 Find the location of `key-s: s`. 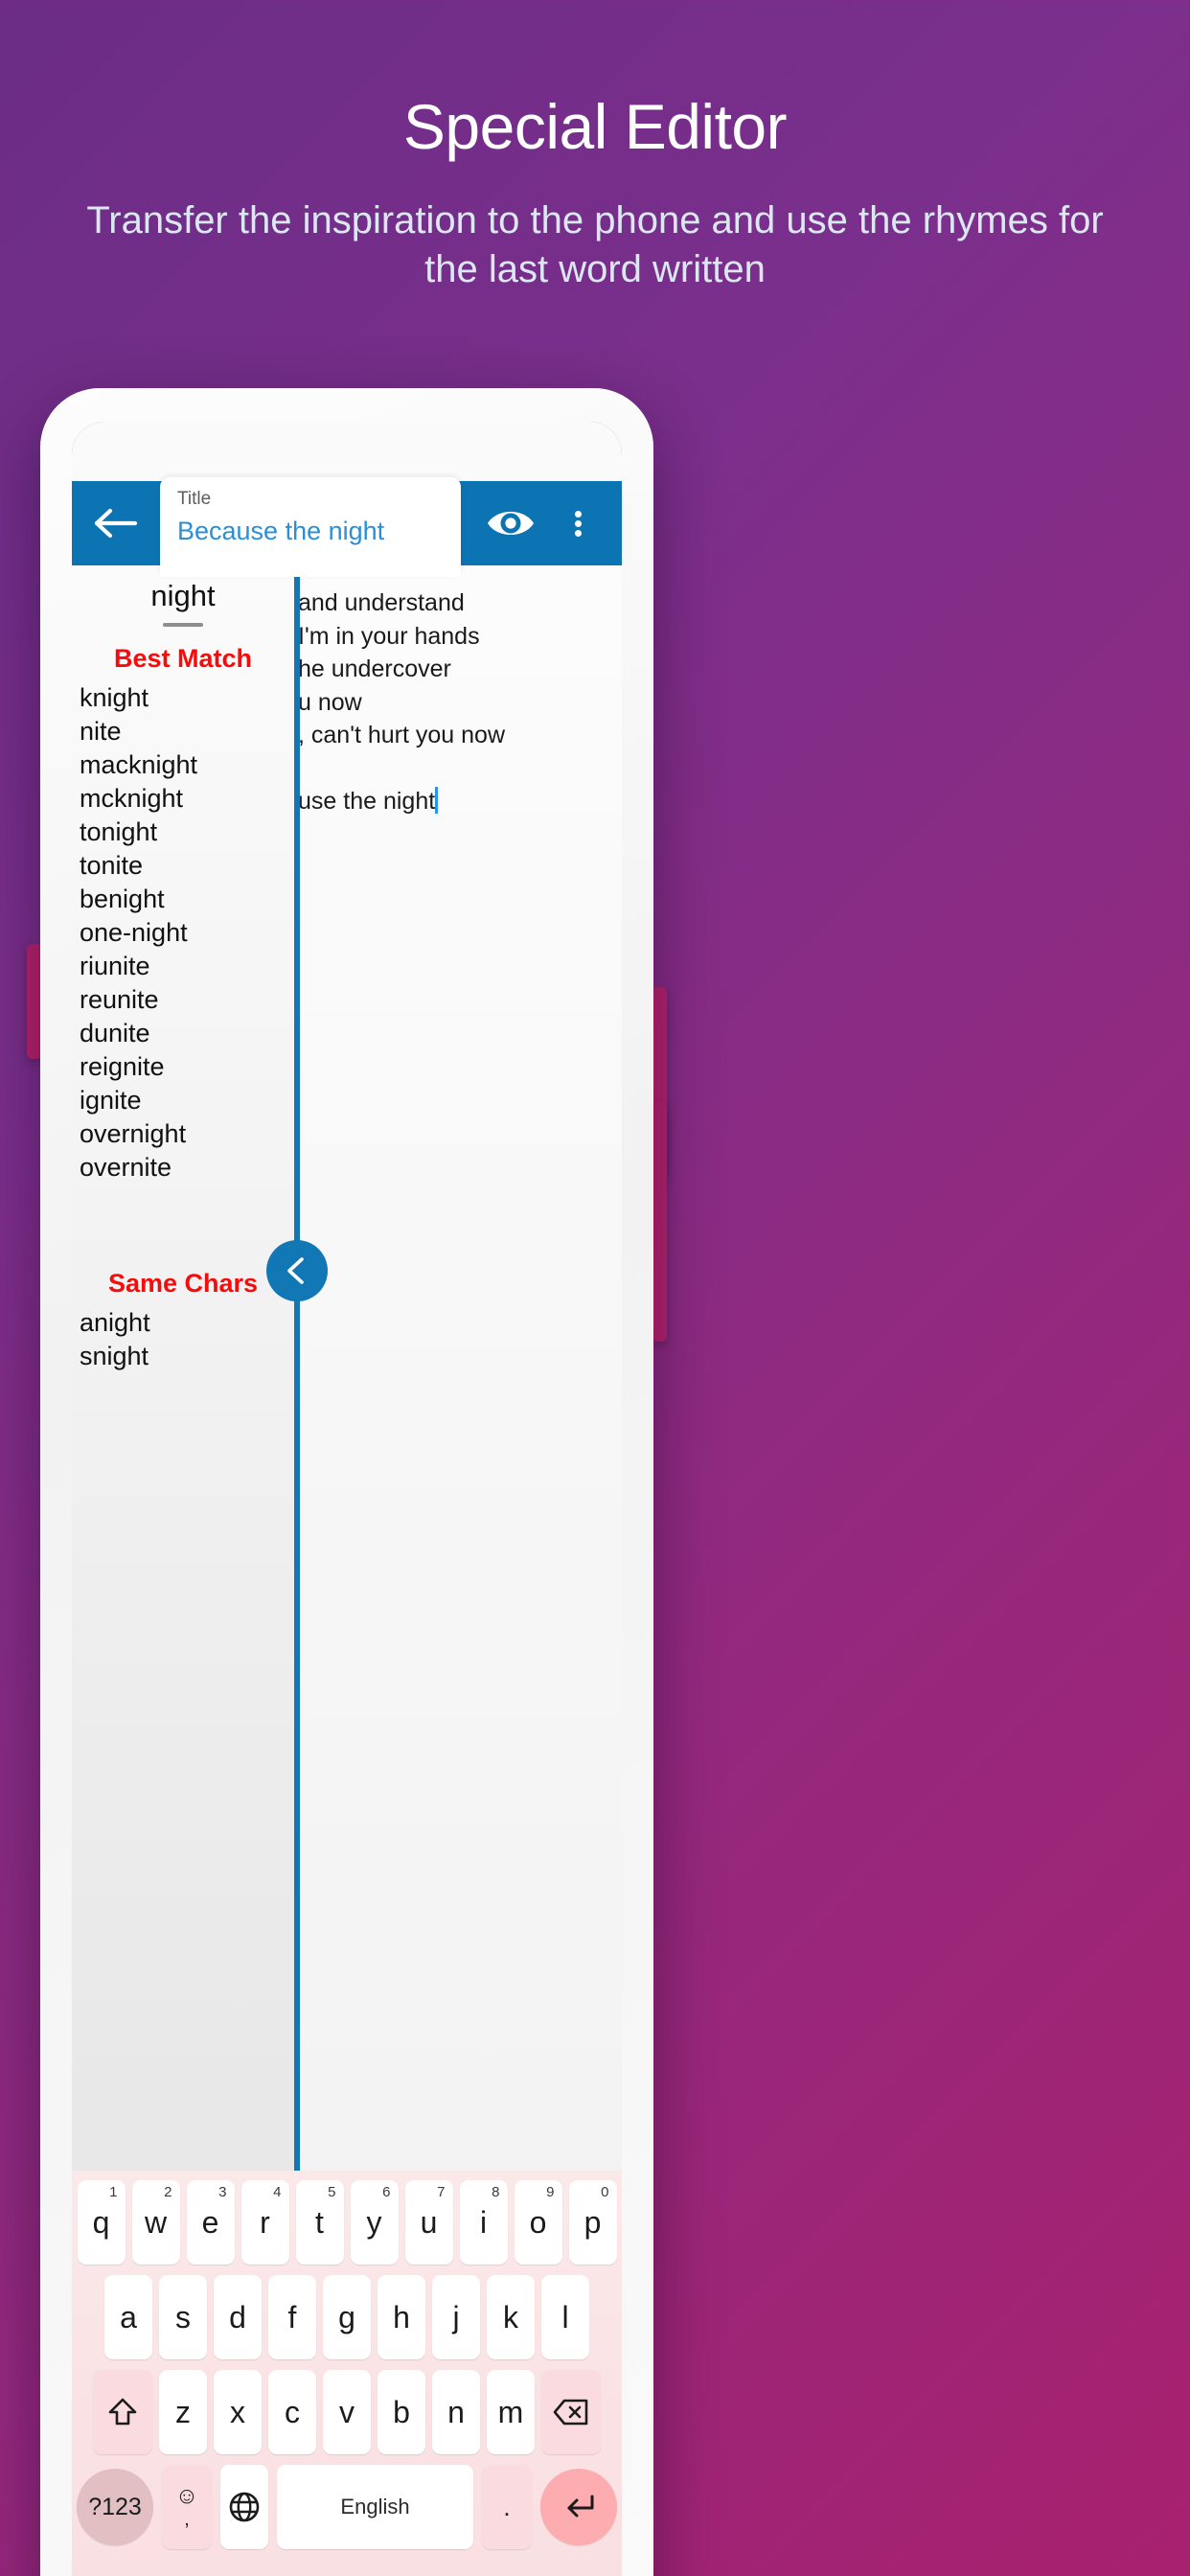

key-s: s is located at coordinates (183, 2317).